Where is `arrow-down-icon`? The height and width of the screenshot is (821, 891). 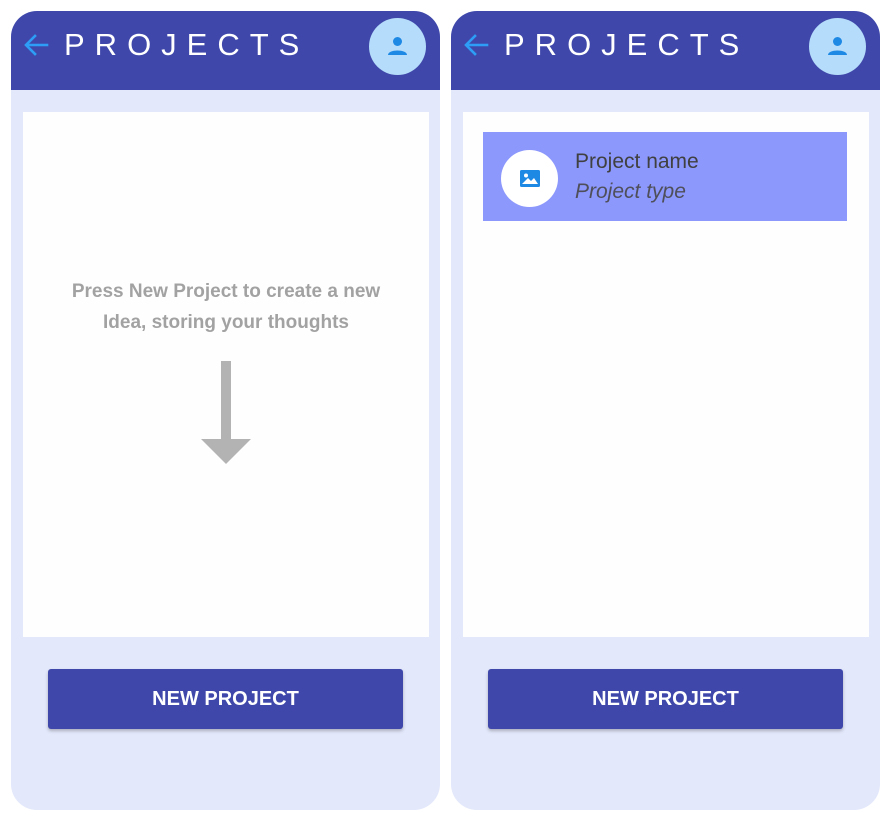
arrow-down-icon is located at coordinates (226, 412).